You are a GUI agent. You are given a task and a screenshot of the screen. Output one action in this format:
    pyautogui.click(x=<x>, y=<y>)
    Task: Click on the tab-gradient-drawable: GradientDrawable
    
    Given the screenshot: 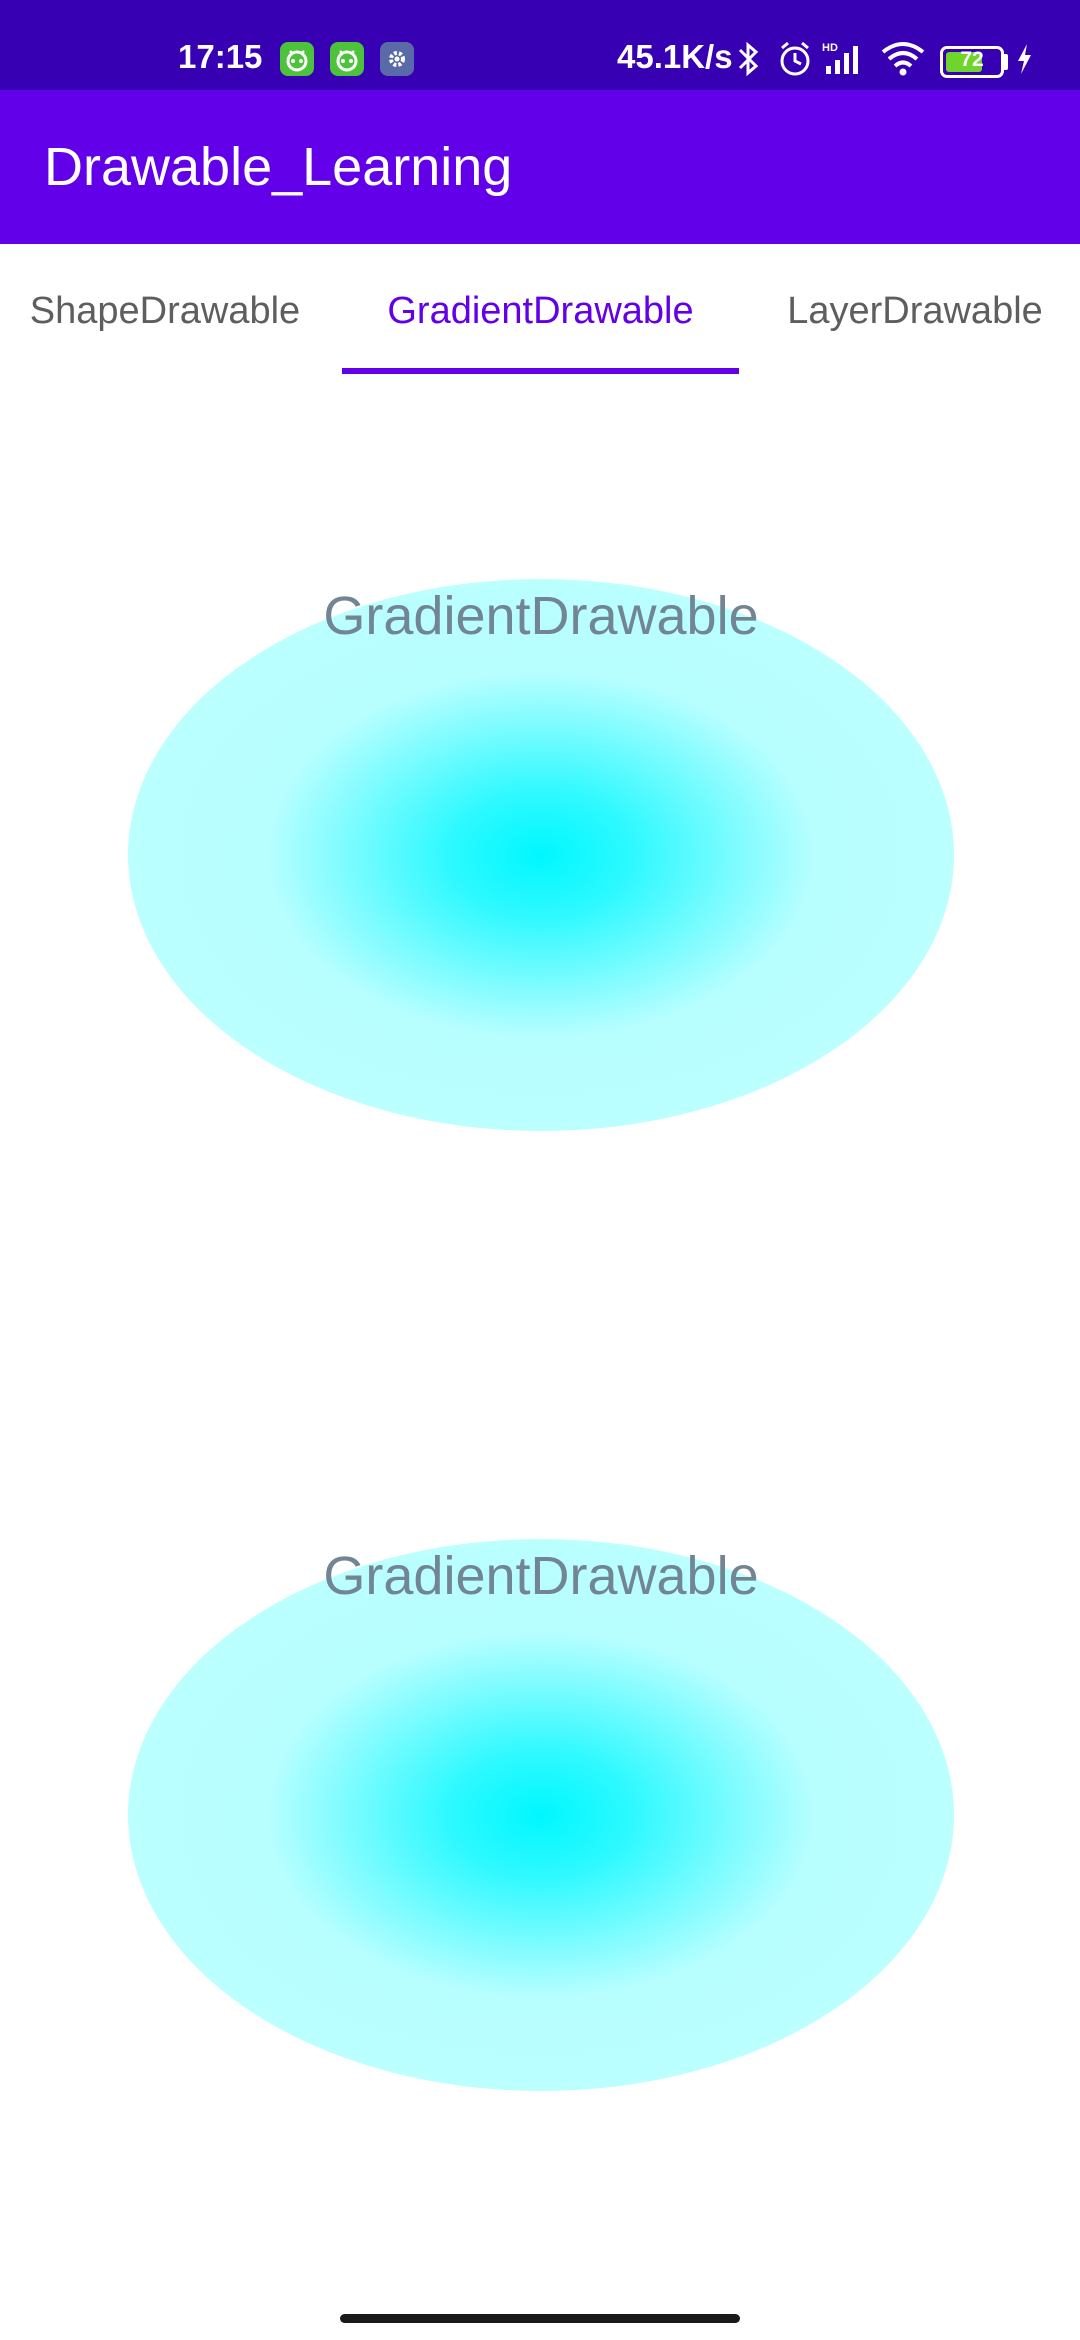 What is the action you would take?
    pyautogui.click(x=540, y=310)
    